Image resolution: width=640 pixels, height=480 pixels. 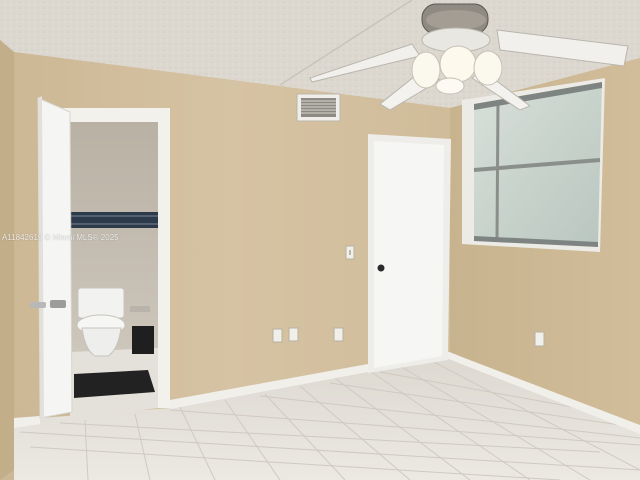 I want to click on left-wall, so click(x=7, y=260).